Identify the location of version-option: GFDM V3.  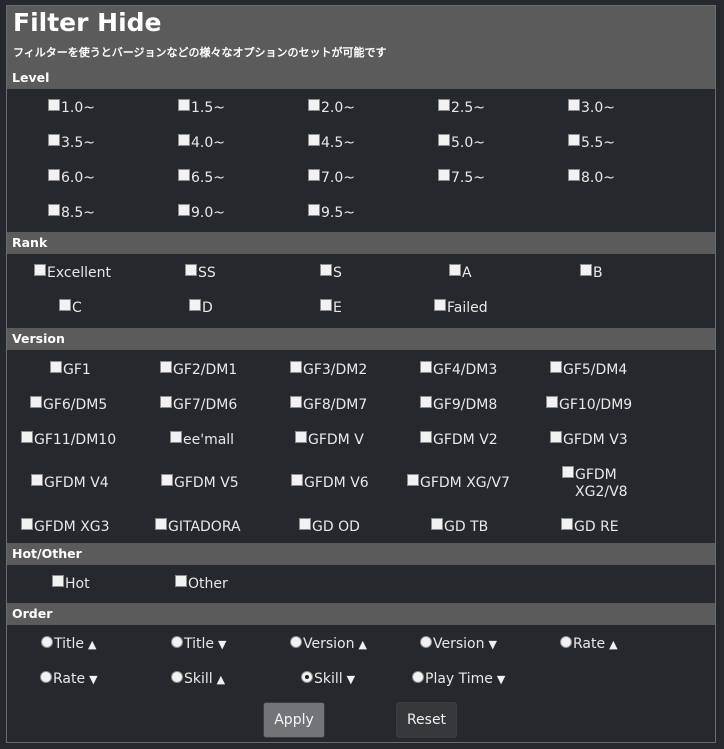
(589, 440).